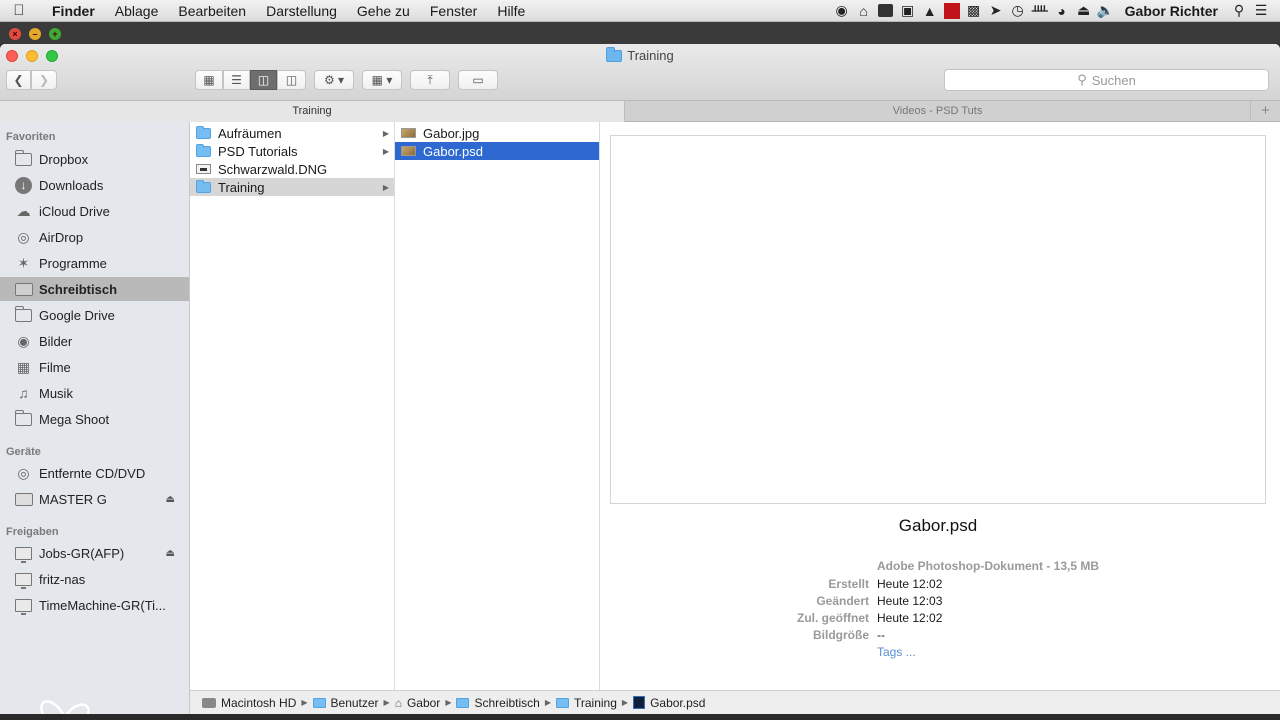 Image resolution: width=1280 pixels, height=720 pixels. What do you see at coordinates (497, 133) in the screenshot?
I see `list-item-gabor-jpg: Gabor.jpg` at bounding box center [497, 133].